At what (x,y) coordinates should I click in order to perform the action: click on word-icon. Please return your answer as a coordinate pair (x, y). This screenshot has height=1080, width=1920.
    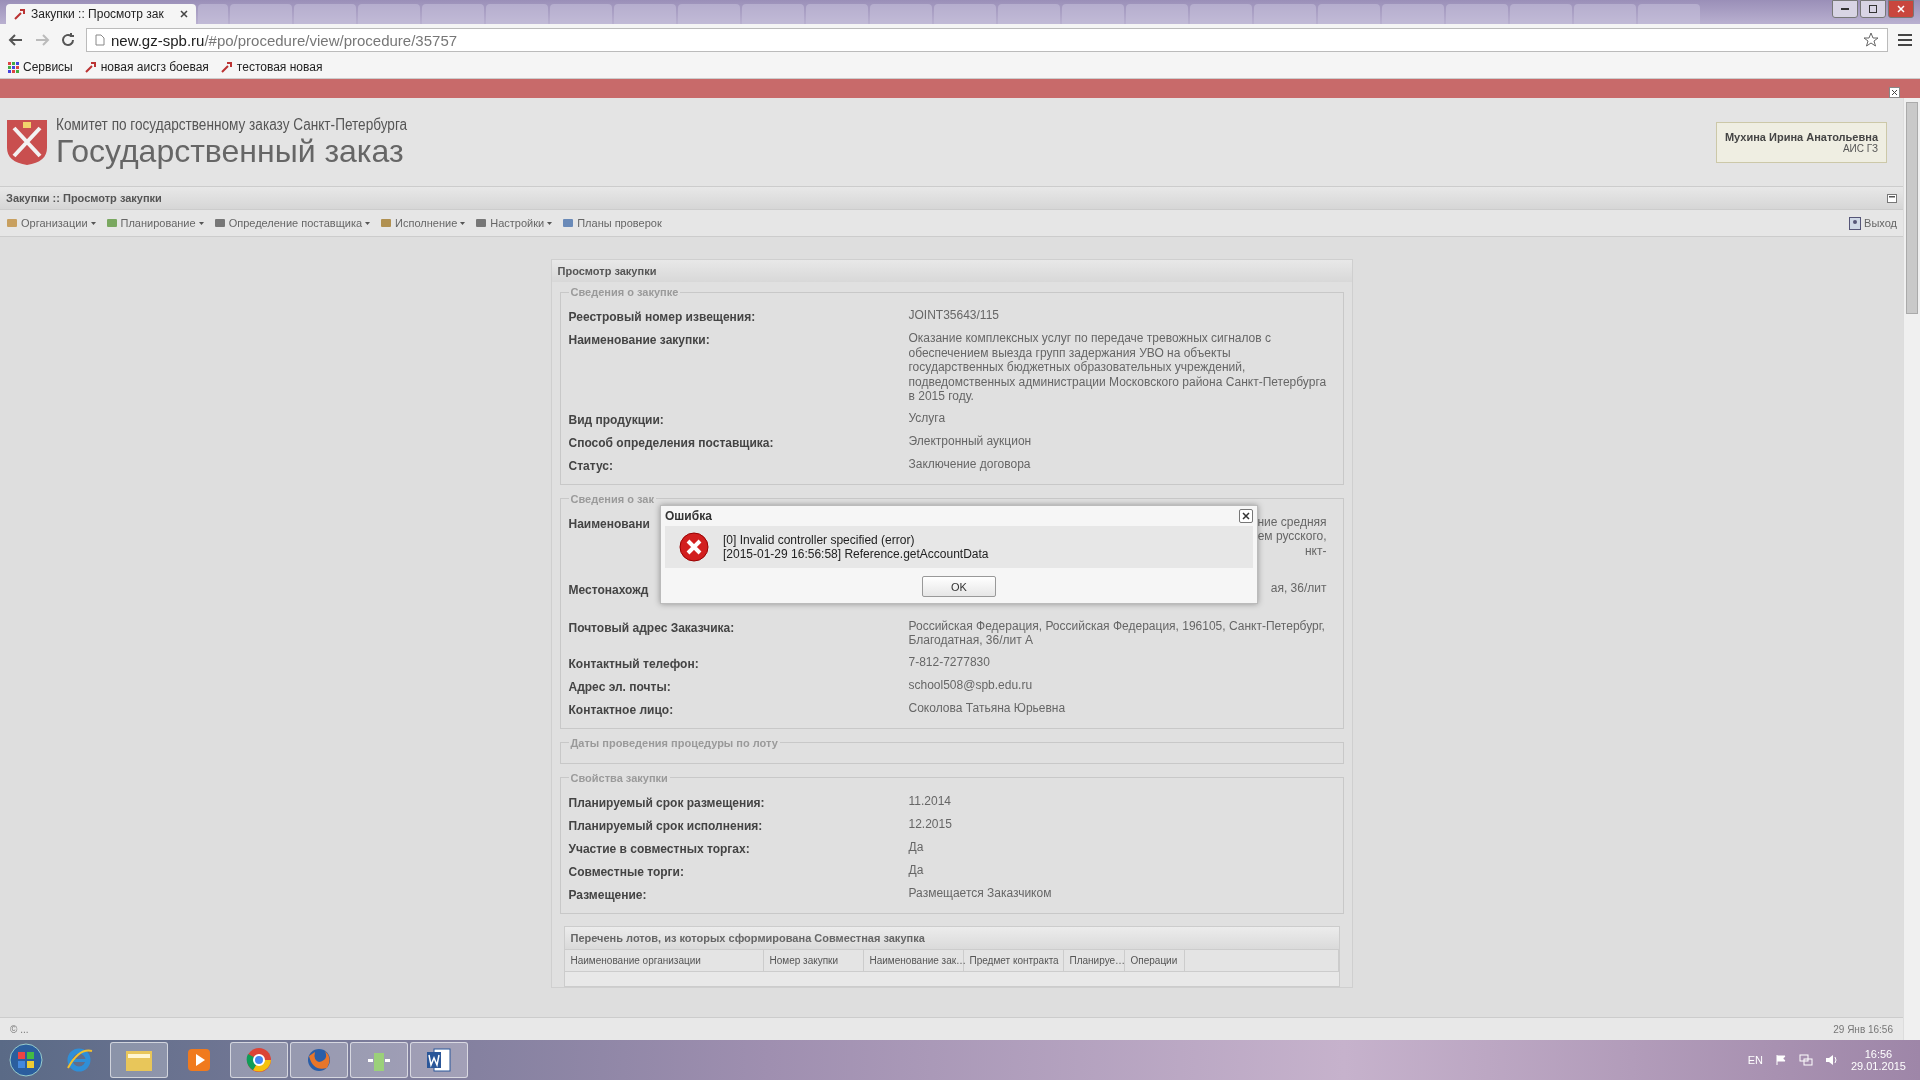
    Looking at the image, I should click on (439, 1060).